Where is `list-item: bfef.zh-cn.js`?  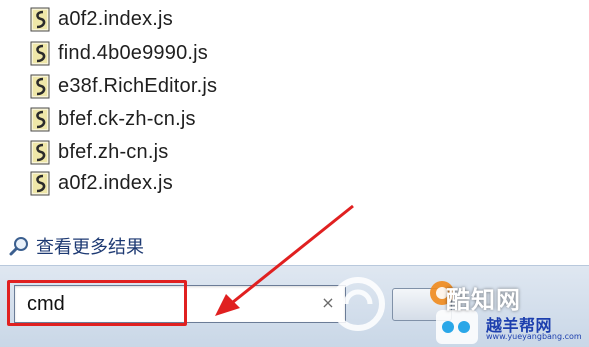 list-item: bfef.zh-cn.js is located at coordinates (99, 152).